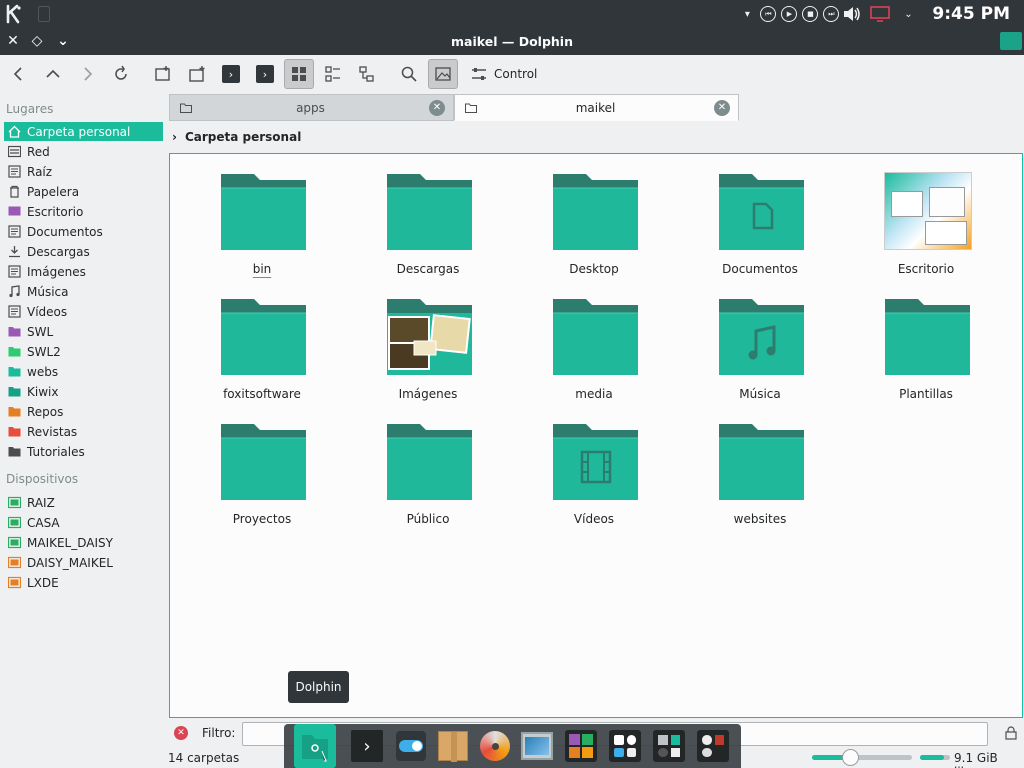 The width and height of the screenshot is (1024, 768). I want to click on sidebar-item-descargas: Descargas, so click(83, 251).